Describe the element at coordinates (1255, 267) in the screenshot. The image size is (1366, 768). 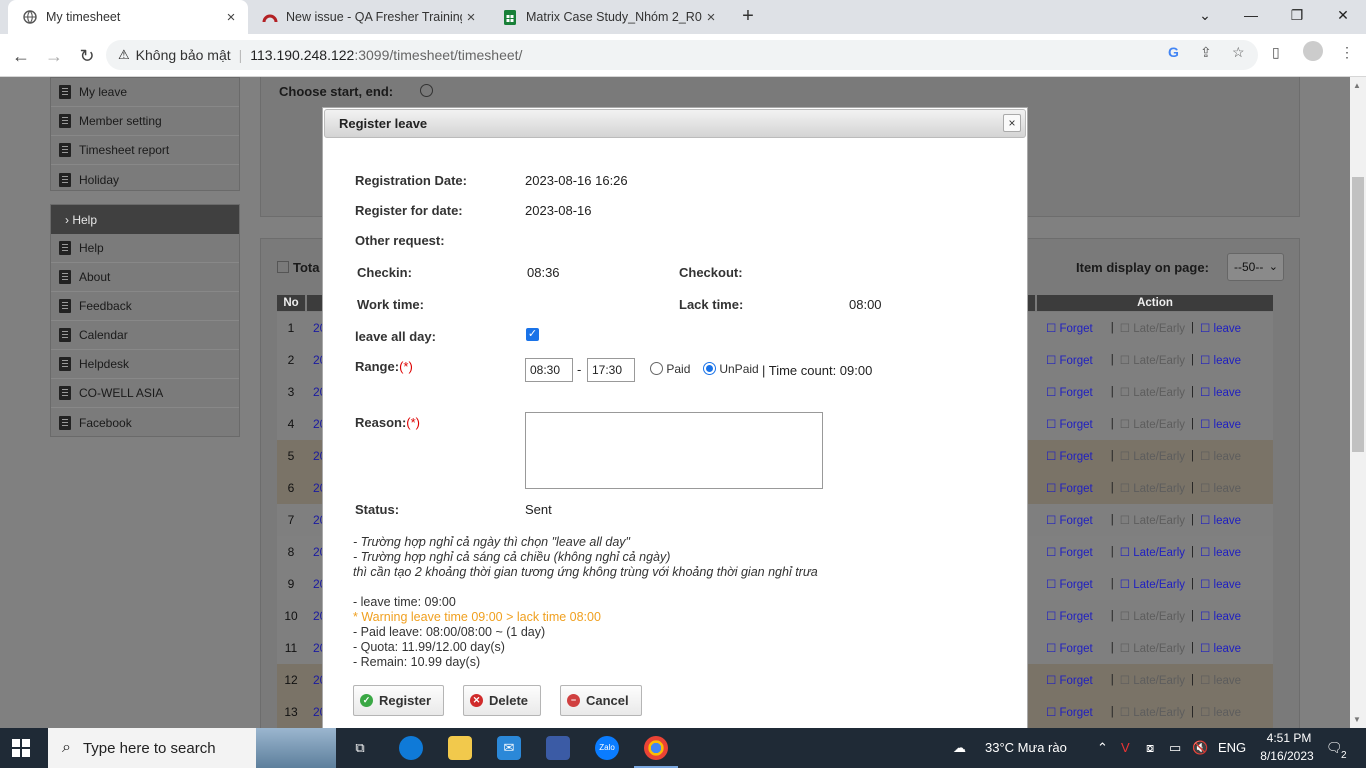
I see `page-size-select: --50-- ⌄` at that location.